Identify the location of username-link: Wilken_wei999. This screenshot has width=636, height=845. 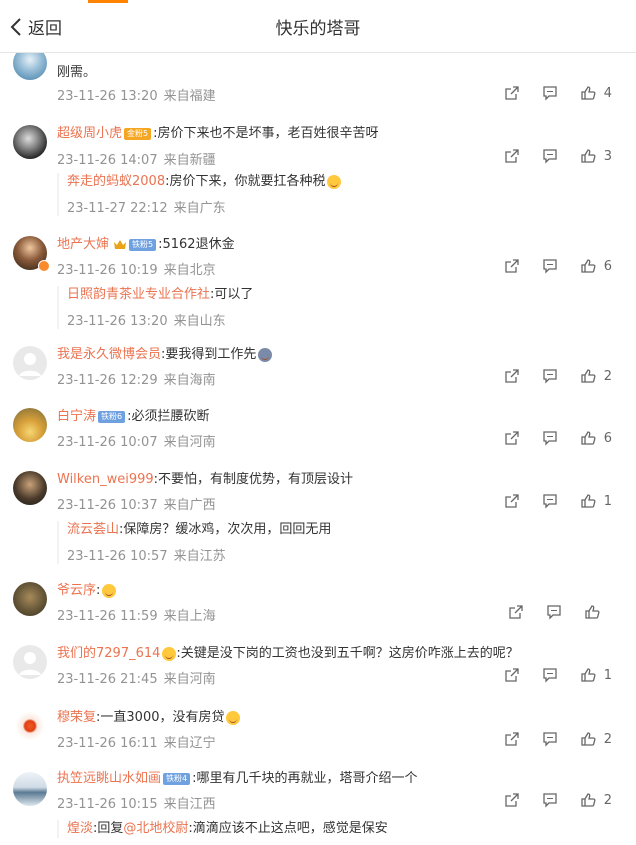
(105, 479).